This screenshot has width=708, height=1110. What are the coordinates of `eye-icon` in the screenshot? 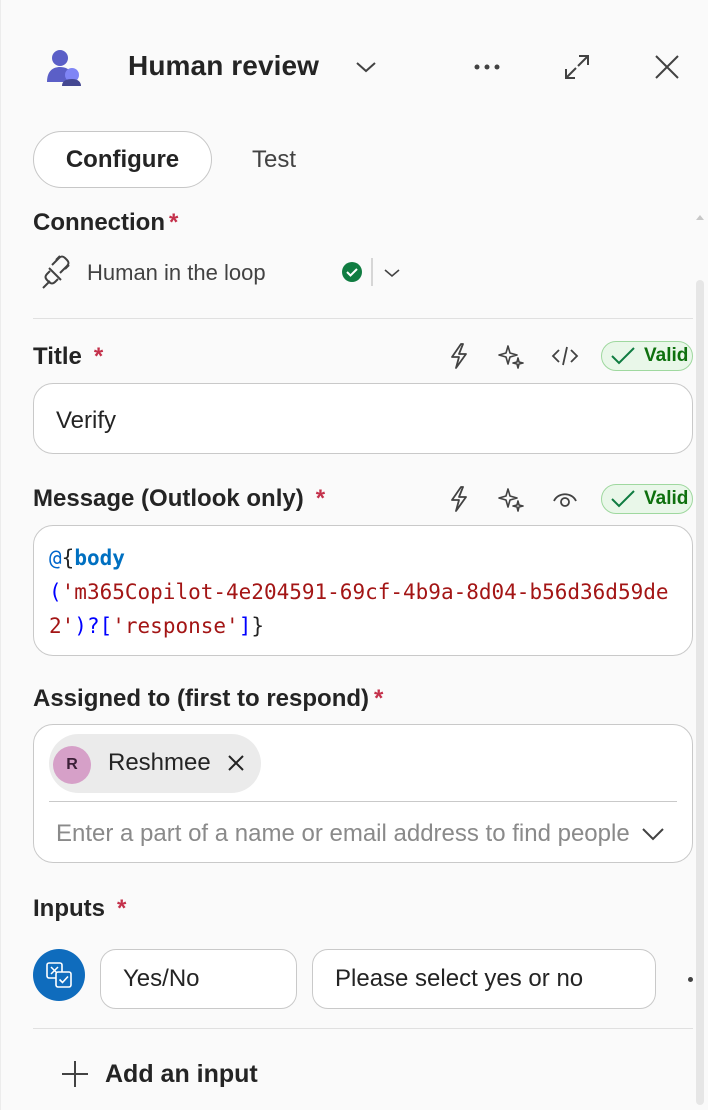 It's located at (565, 500).